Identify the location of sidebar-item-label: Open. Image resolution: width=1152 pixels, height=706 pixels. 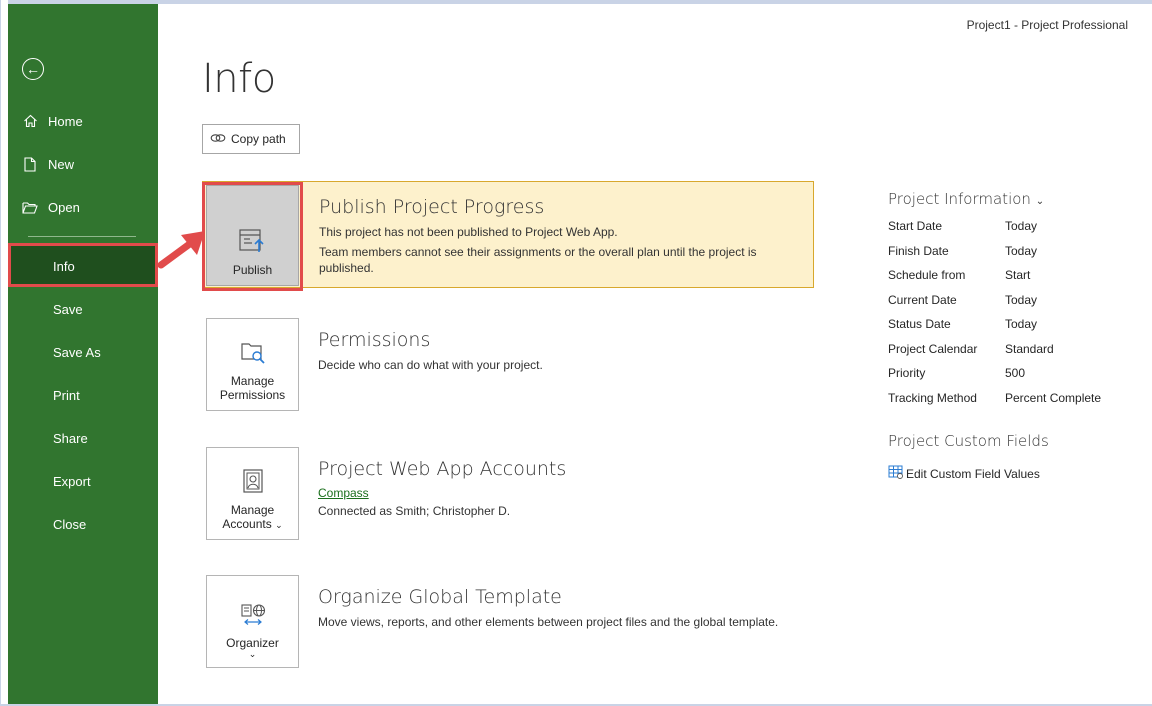
(64, 207).